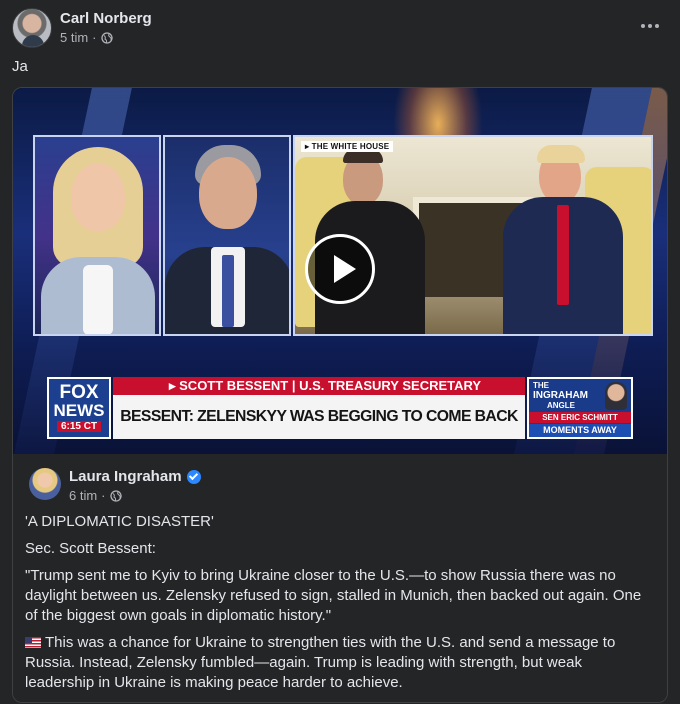 This screenshot has width=680, height=704. What do you see at coordinates (119, 521) in the screenshot?
I see `shared-post-paragraph: 'A DIPLOMATIC DISASTER'` at bounding box center [119, 521].